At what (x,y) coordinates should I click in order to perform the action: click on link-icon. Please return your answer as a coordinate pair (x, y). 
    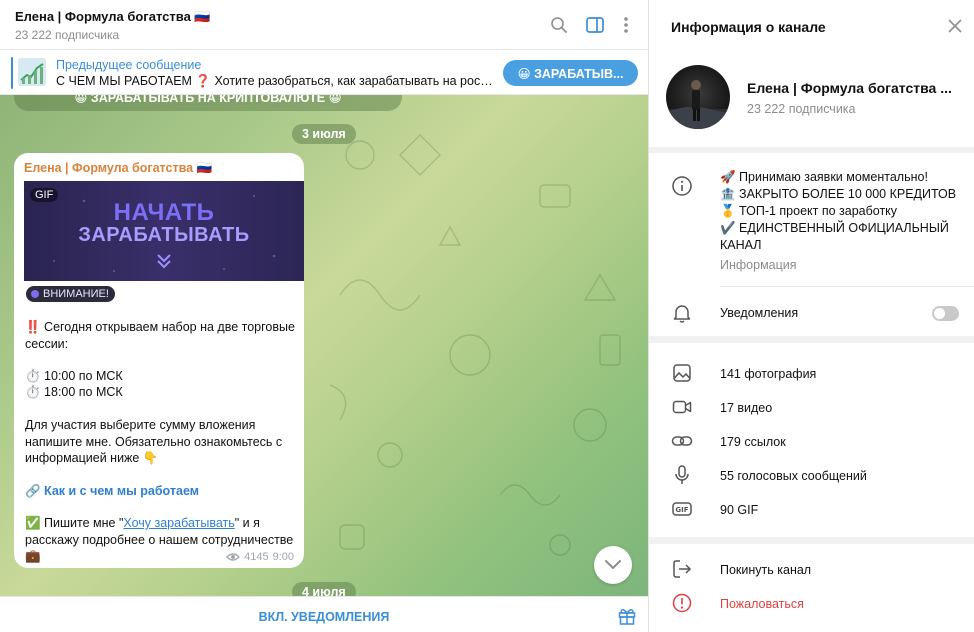
    Looking at the image, I should click on (682, 441).